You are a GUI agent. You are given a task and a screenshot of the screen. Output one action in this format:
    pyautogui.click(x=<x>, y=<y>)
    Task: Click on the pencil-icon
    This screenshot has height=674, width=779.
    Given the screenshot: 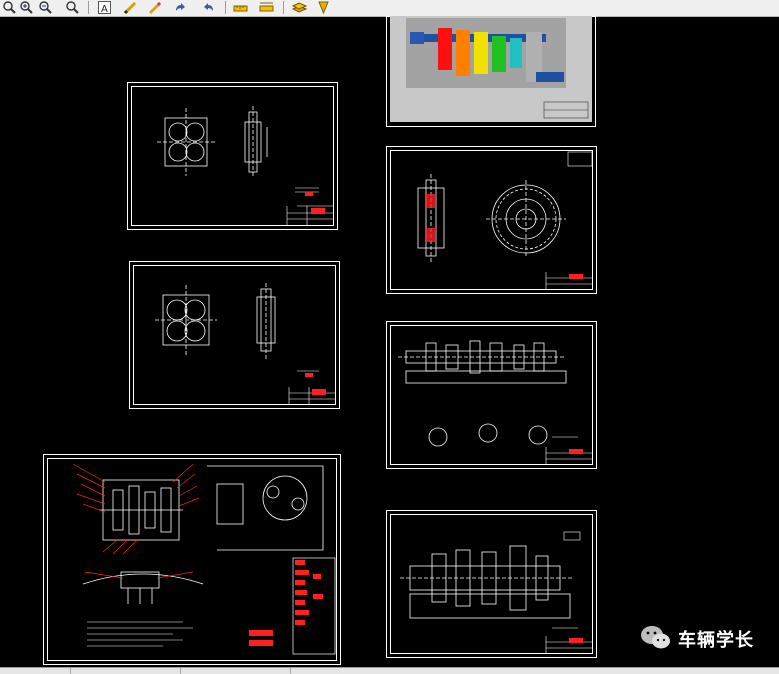 What is the action you would take?
    pyautogui.click(x=130, y=7)
    